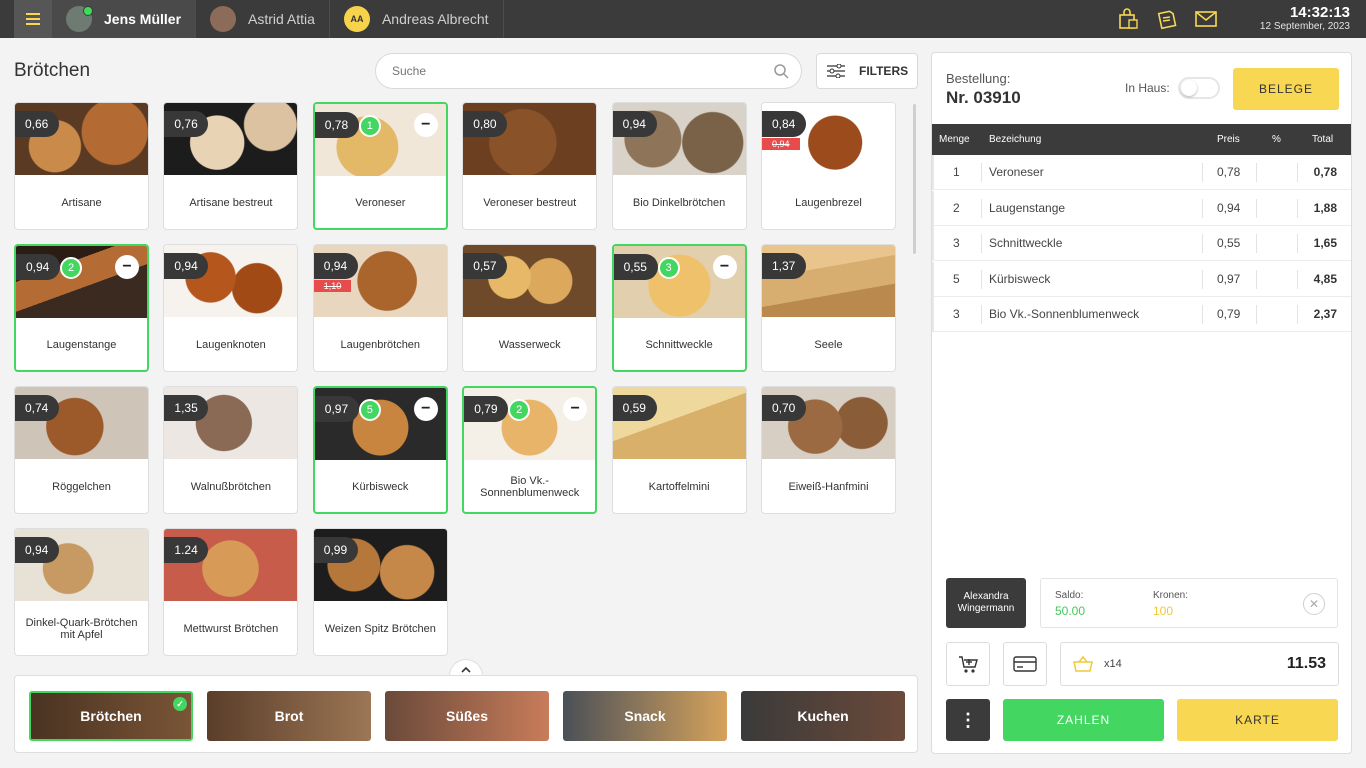 The image size is (1366, 768). What do you see at coordinates (52, 70) in the screenshot?
I see `page-title: Brötchen` at bounding box center [52, 70].